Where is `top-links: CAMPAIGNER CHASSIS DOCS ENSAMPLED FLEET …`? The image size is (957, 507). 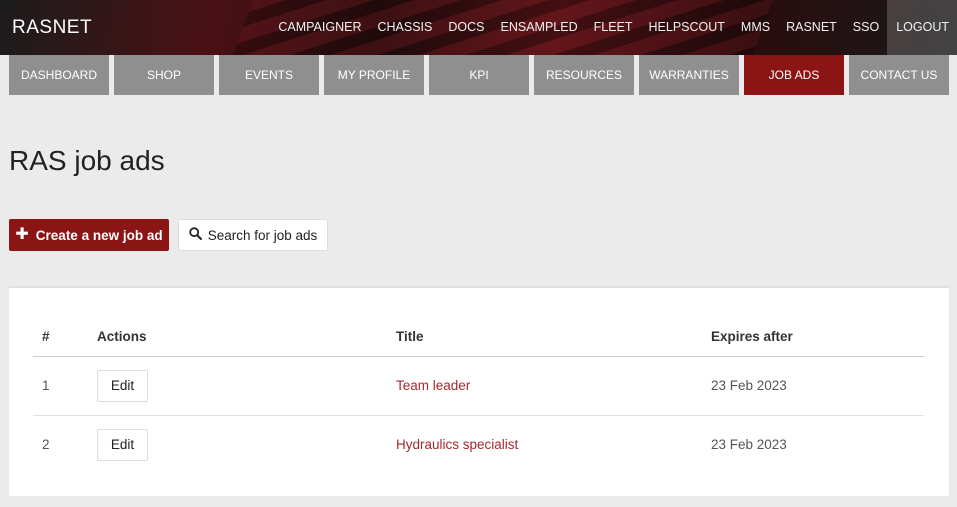
top-links: CAMPAIGNER CHASSIS DOCS ENSAMPLED FLEET … is located at coordinates (613, 27).